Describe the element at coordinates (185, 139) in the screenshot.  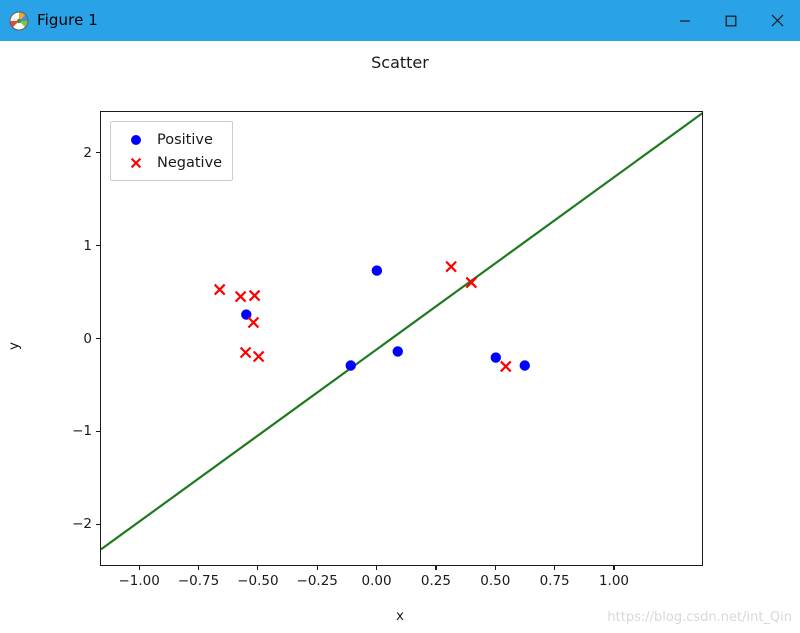
I see `legend-label-positive: Positive` at that location.